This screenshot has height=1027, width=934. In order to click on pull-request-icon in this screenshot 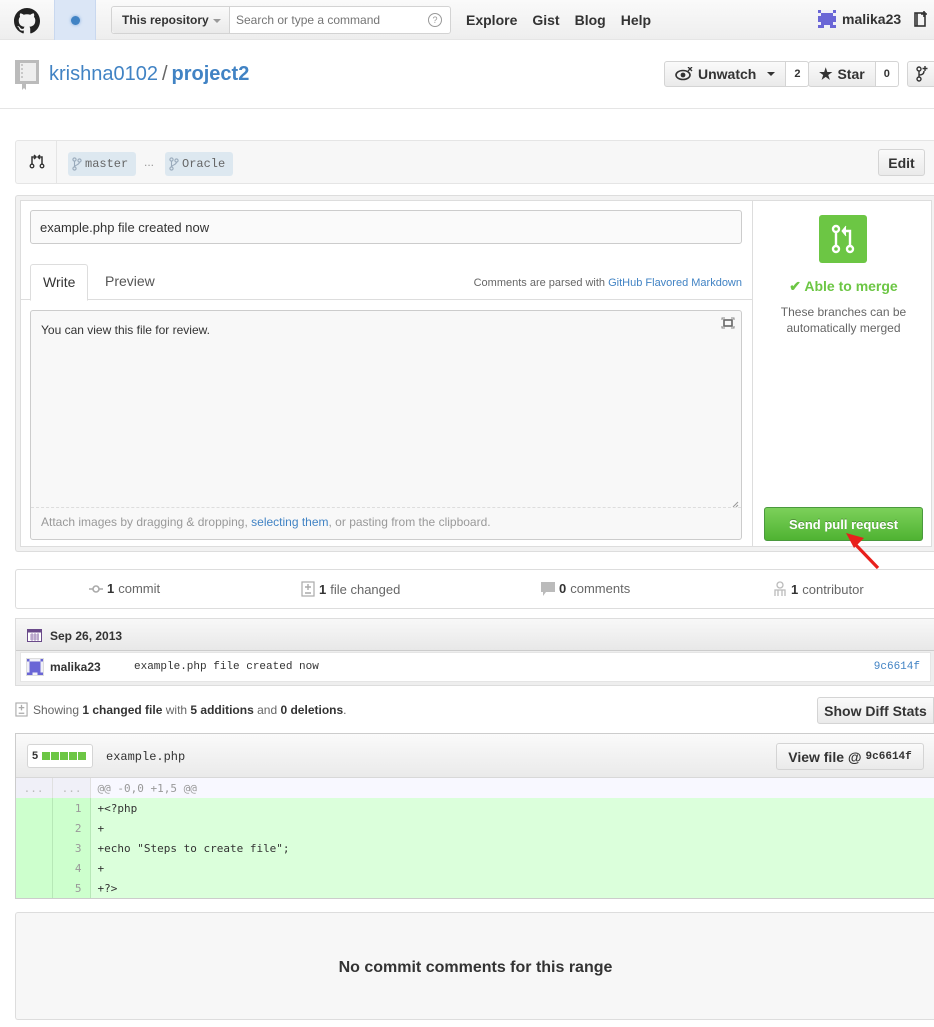, I will do `click(843, 239)`.